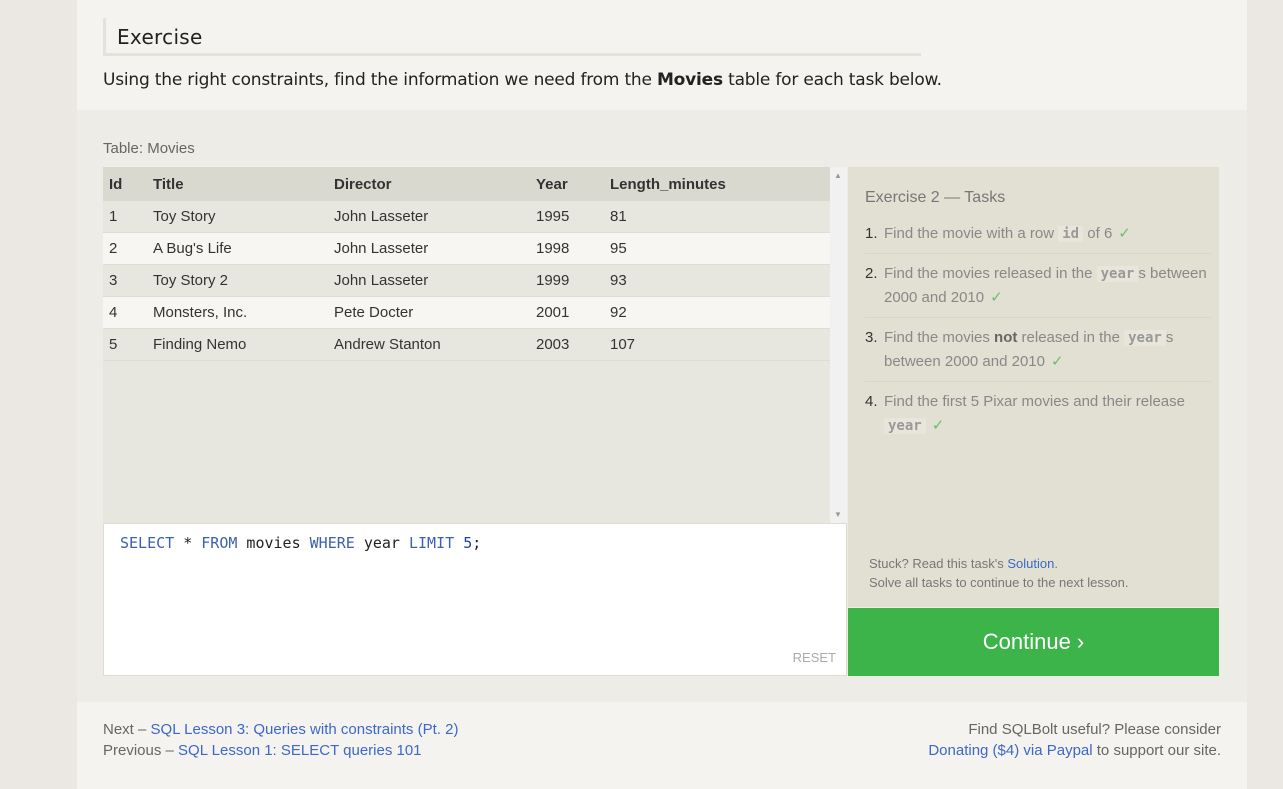 This screenshot has width=1283, height=789. What do you see at coordinates (125, 184) in the screenshot?
I see `column-header-id: Id` at bounding box center [125, 184].